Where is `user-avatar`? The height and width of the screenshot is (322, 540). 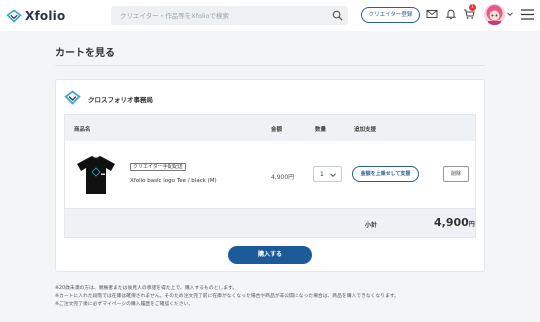
user-avatar is located at coordinates (494, 14).